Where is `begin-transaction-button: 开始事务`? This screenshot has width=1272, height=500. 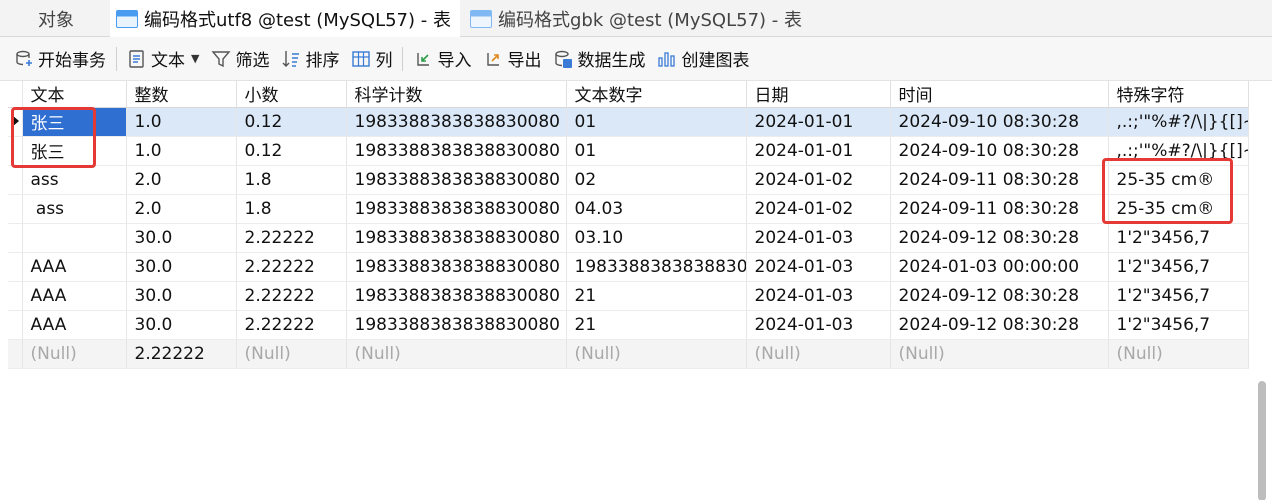 begin-transaction-button: 开始事务 is located at coordinates (60, 59).